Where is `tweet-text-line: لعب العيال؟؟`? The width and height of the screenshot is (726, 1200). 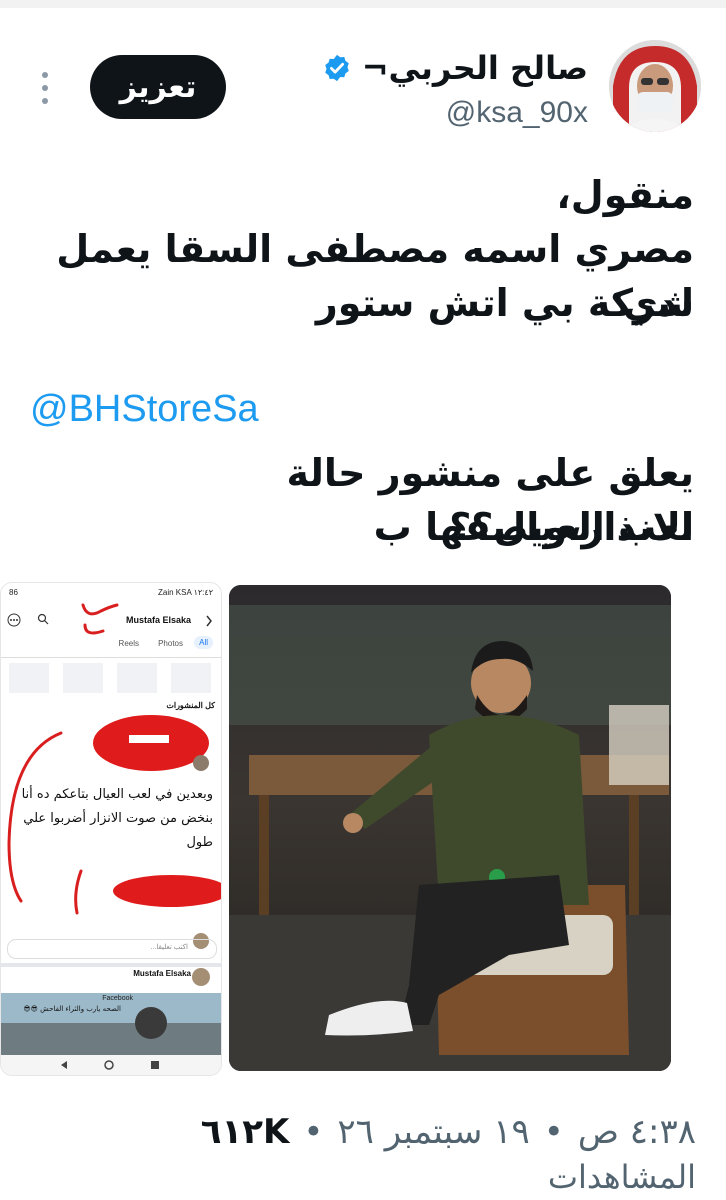 tweet-text-line: لعب العيال؟؟ is located at coordinates (571, 527).